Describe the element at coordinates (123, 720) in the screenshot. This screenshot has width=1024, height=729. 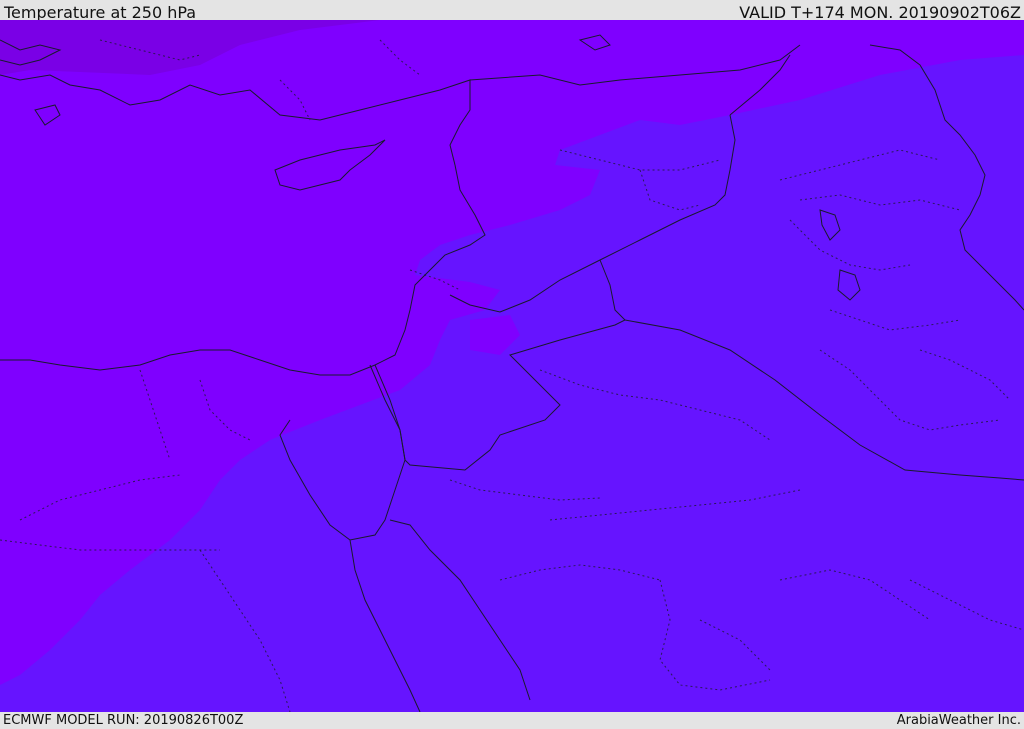
I see `model-run-label: ECMWF MODEL RUN: 20190826T00Z` at that location.